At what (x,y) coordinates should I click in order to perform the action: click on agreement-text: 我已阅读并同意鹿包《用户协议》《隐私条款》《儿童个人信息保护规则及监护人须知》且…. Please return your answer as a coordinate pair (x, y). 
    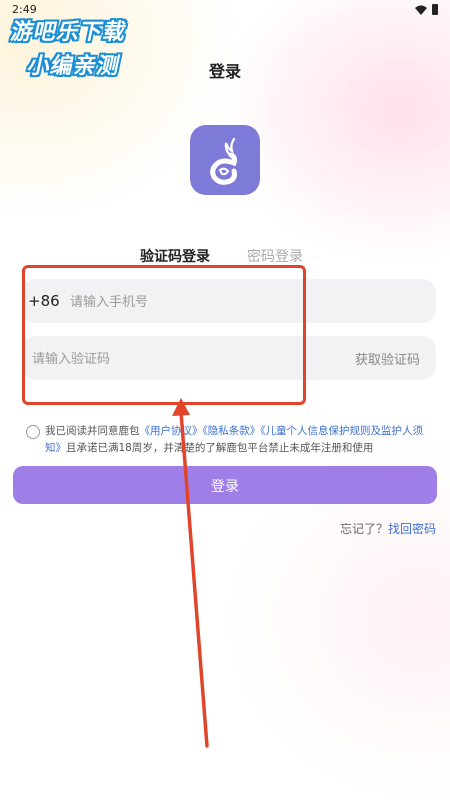
    Looking at the image, I should click on (232, 440).